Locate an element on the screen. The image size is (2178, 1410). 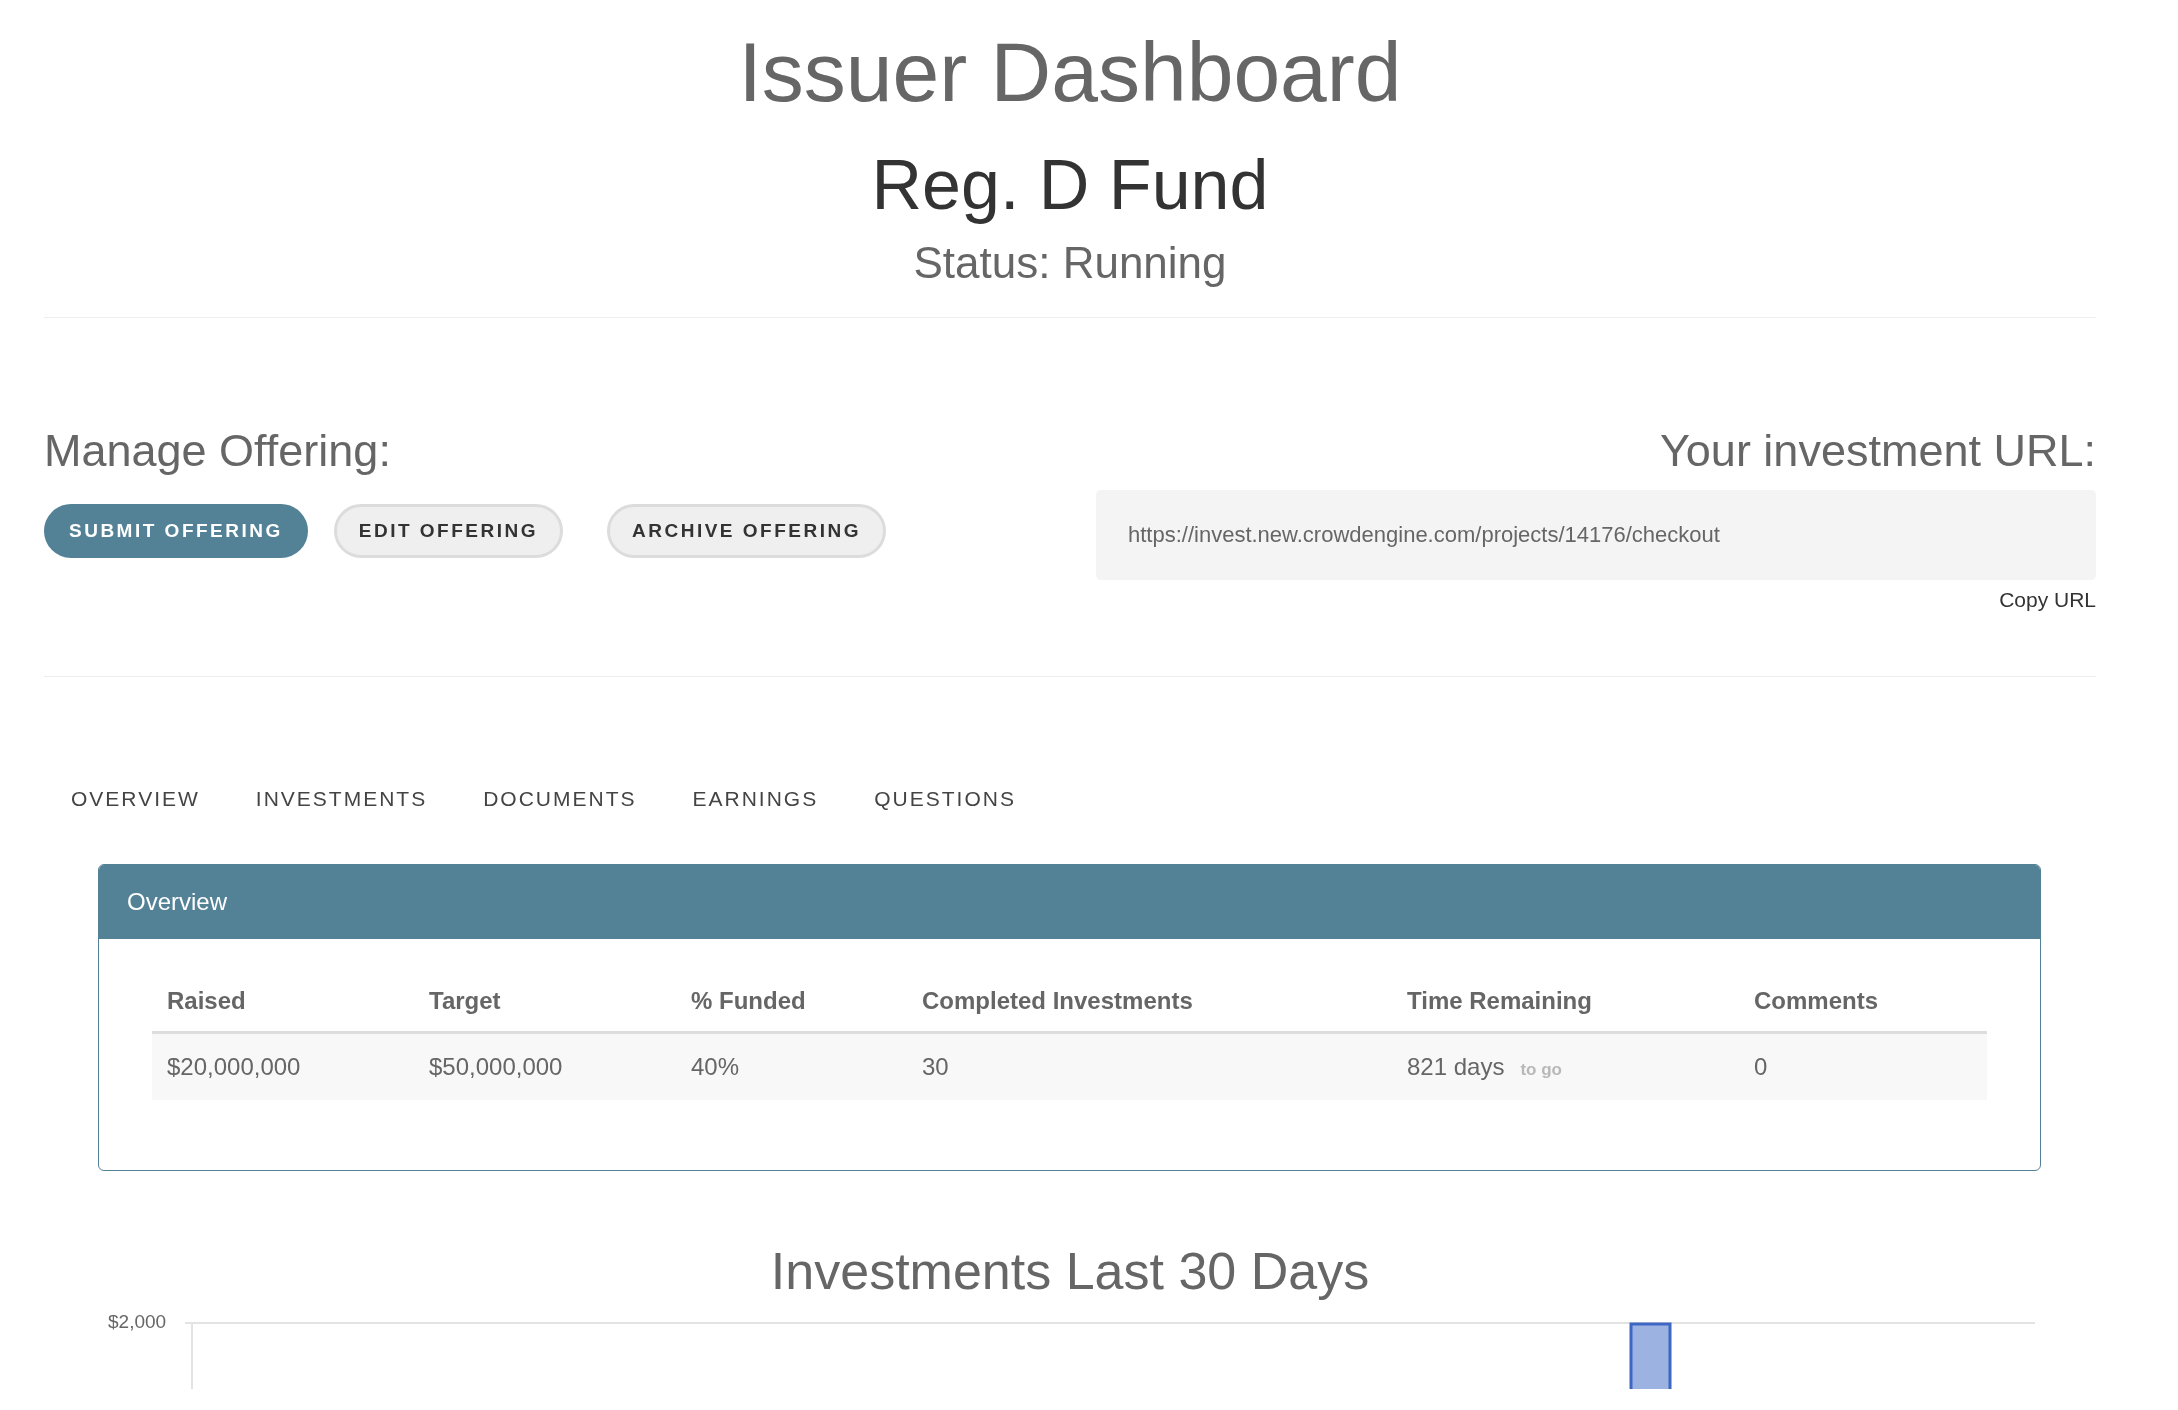
table-cell: 0 is located at coordinates (1761, 1066).